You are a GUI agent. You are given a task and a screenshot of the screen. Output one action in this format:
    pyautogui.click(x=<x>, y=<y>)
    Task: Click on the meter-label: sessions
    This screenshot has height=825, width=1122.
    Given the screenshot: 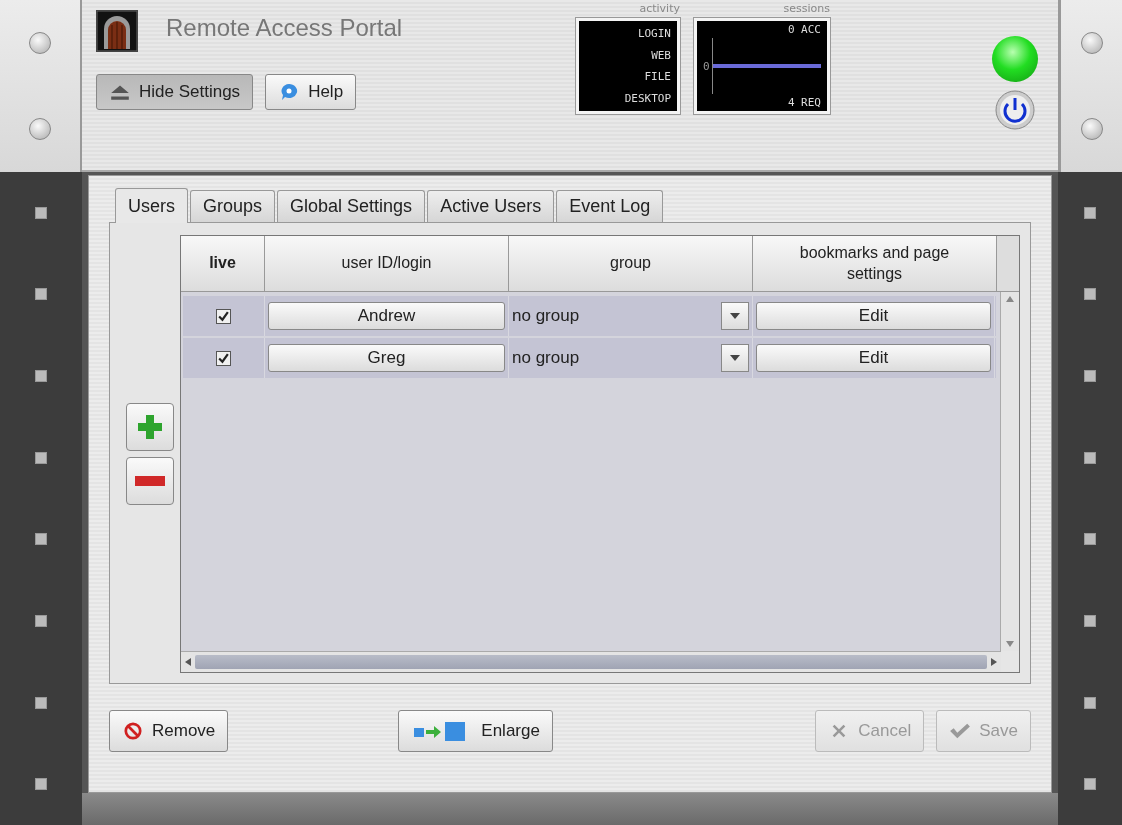 What is the action you would take?
    pyautogui.click(x=806, y=8)
    